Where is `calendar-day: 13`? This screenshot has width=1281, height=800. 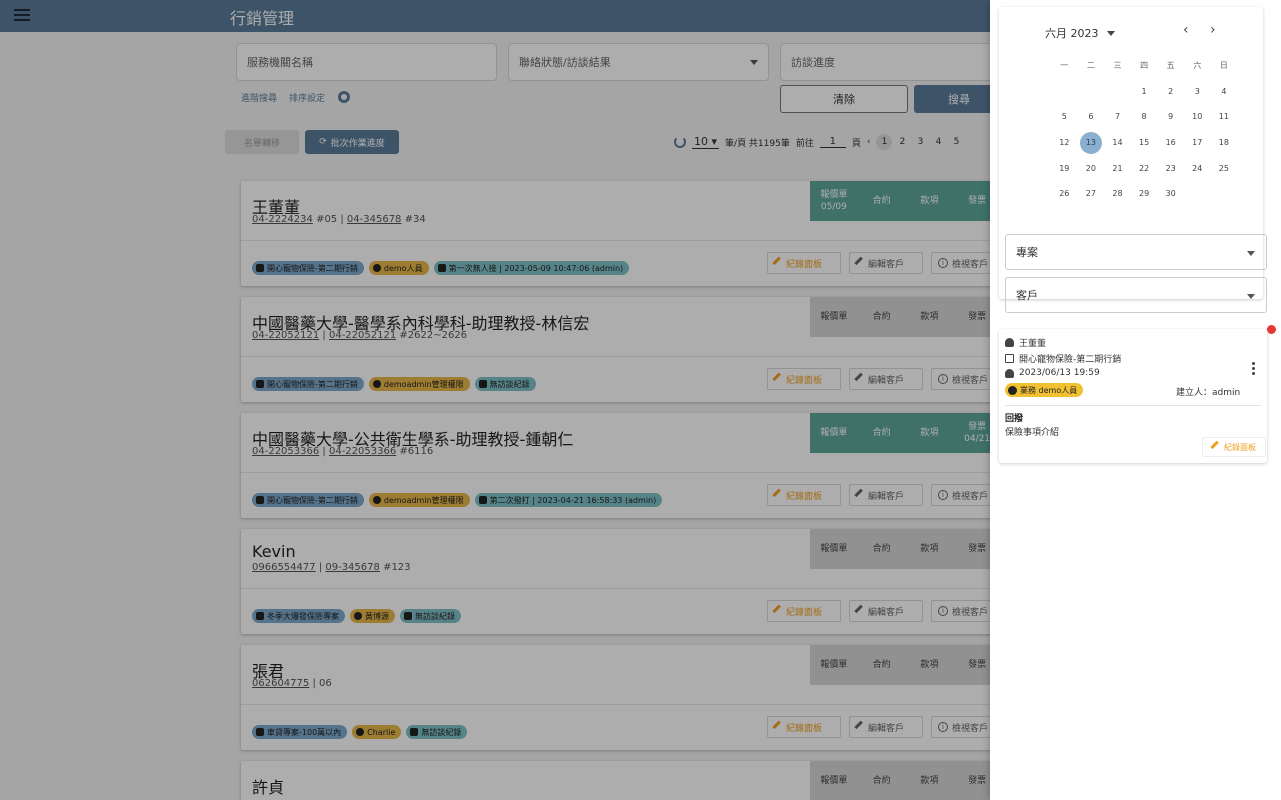 calendar-day: 13 is located at coordinates (1091, 143).